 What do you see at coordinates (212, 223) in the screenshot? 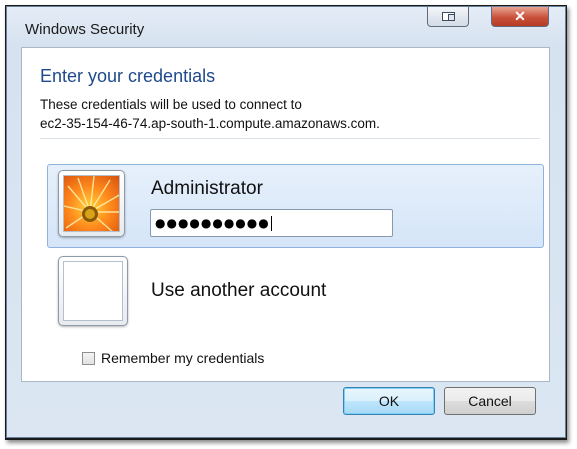
I see `password-value: ●●●●●●●●●●` at bounding box center [212, 223].